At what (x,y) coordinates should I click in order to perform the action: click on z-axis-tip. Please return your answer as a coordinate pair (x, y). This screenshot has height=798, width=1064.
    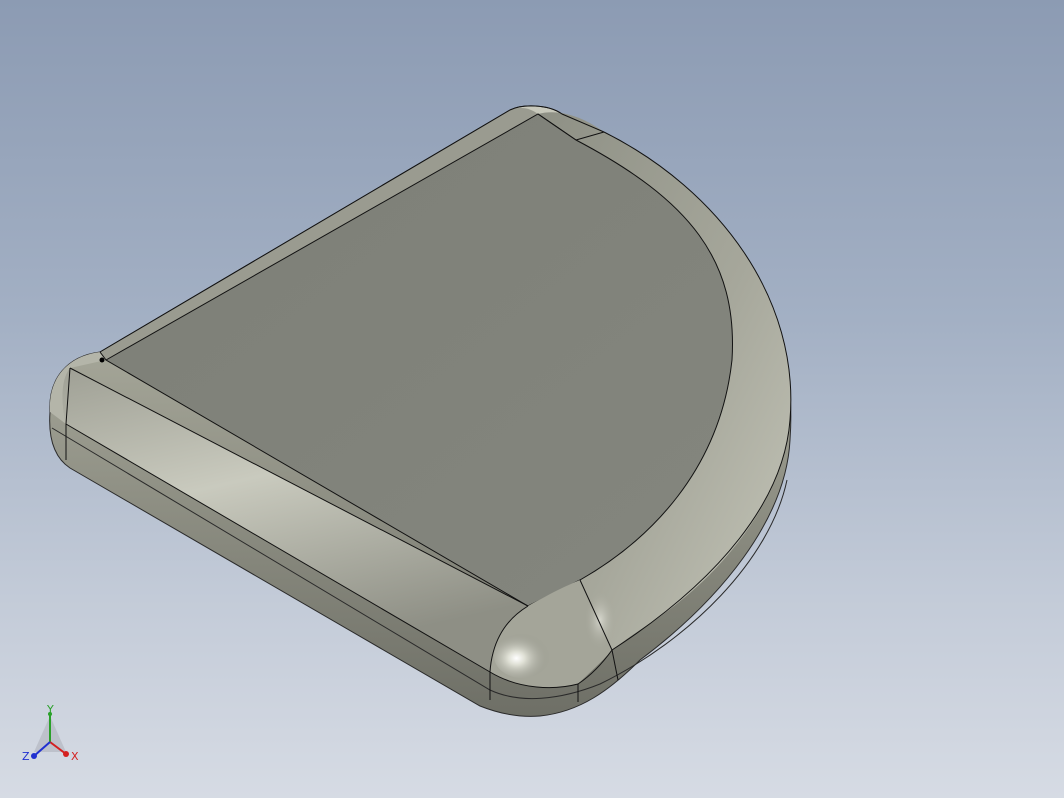
    Looking at the image, I should click on (34, 756).